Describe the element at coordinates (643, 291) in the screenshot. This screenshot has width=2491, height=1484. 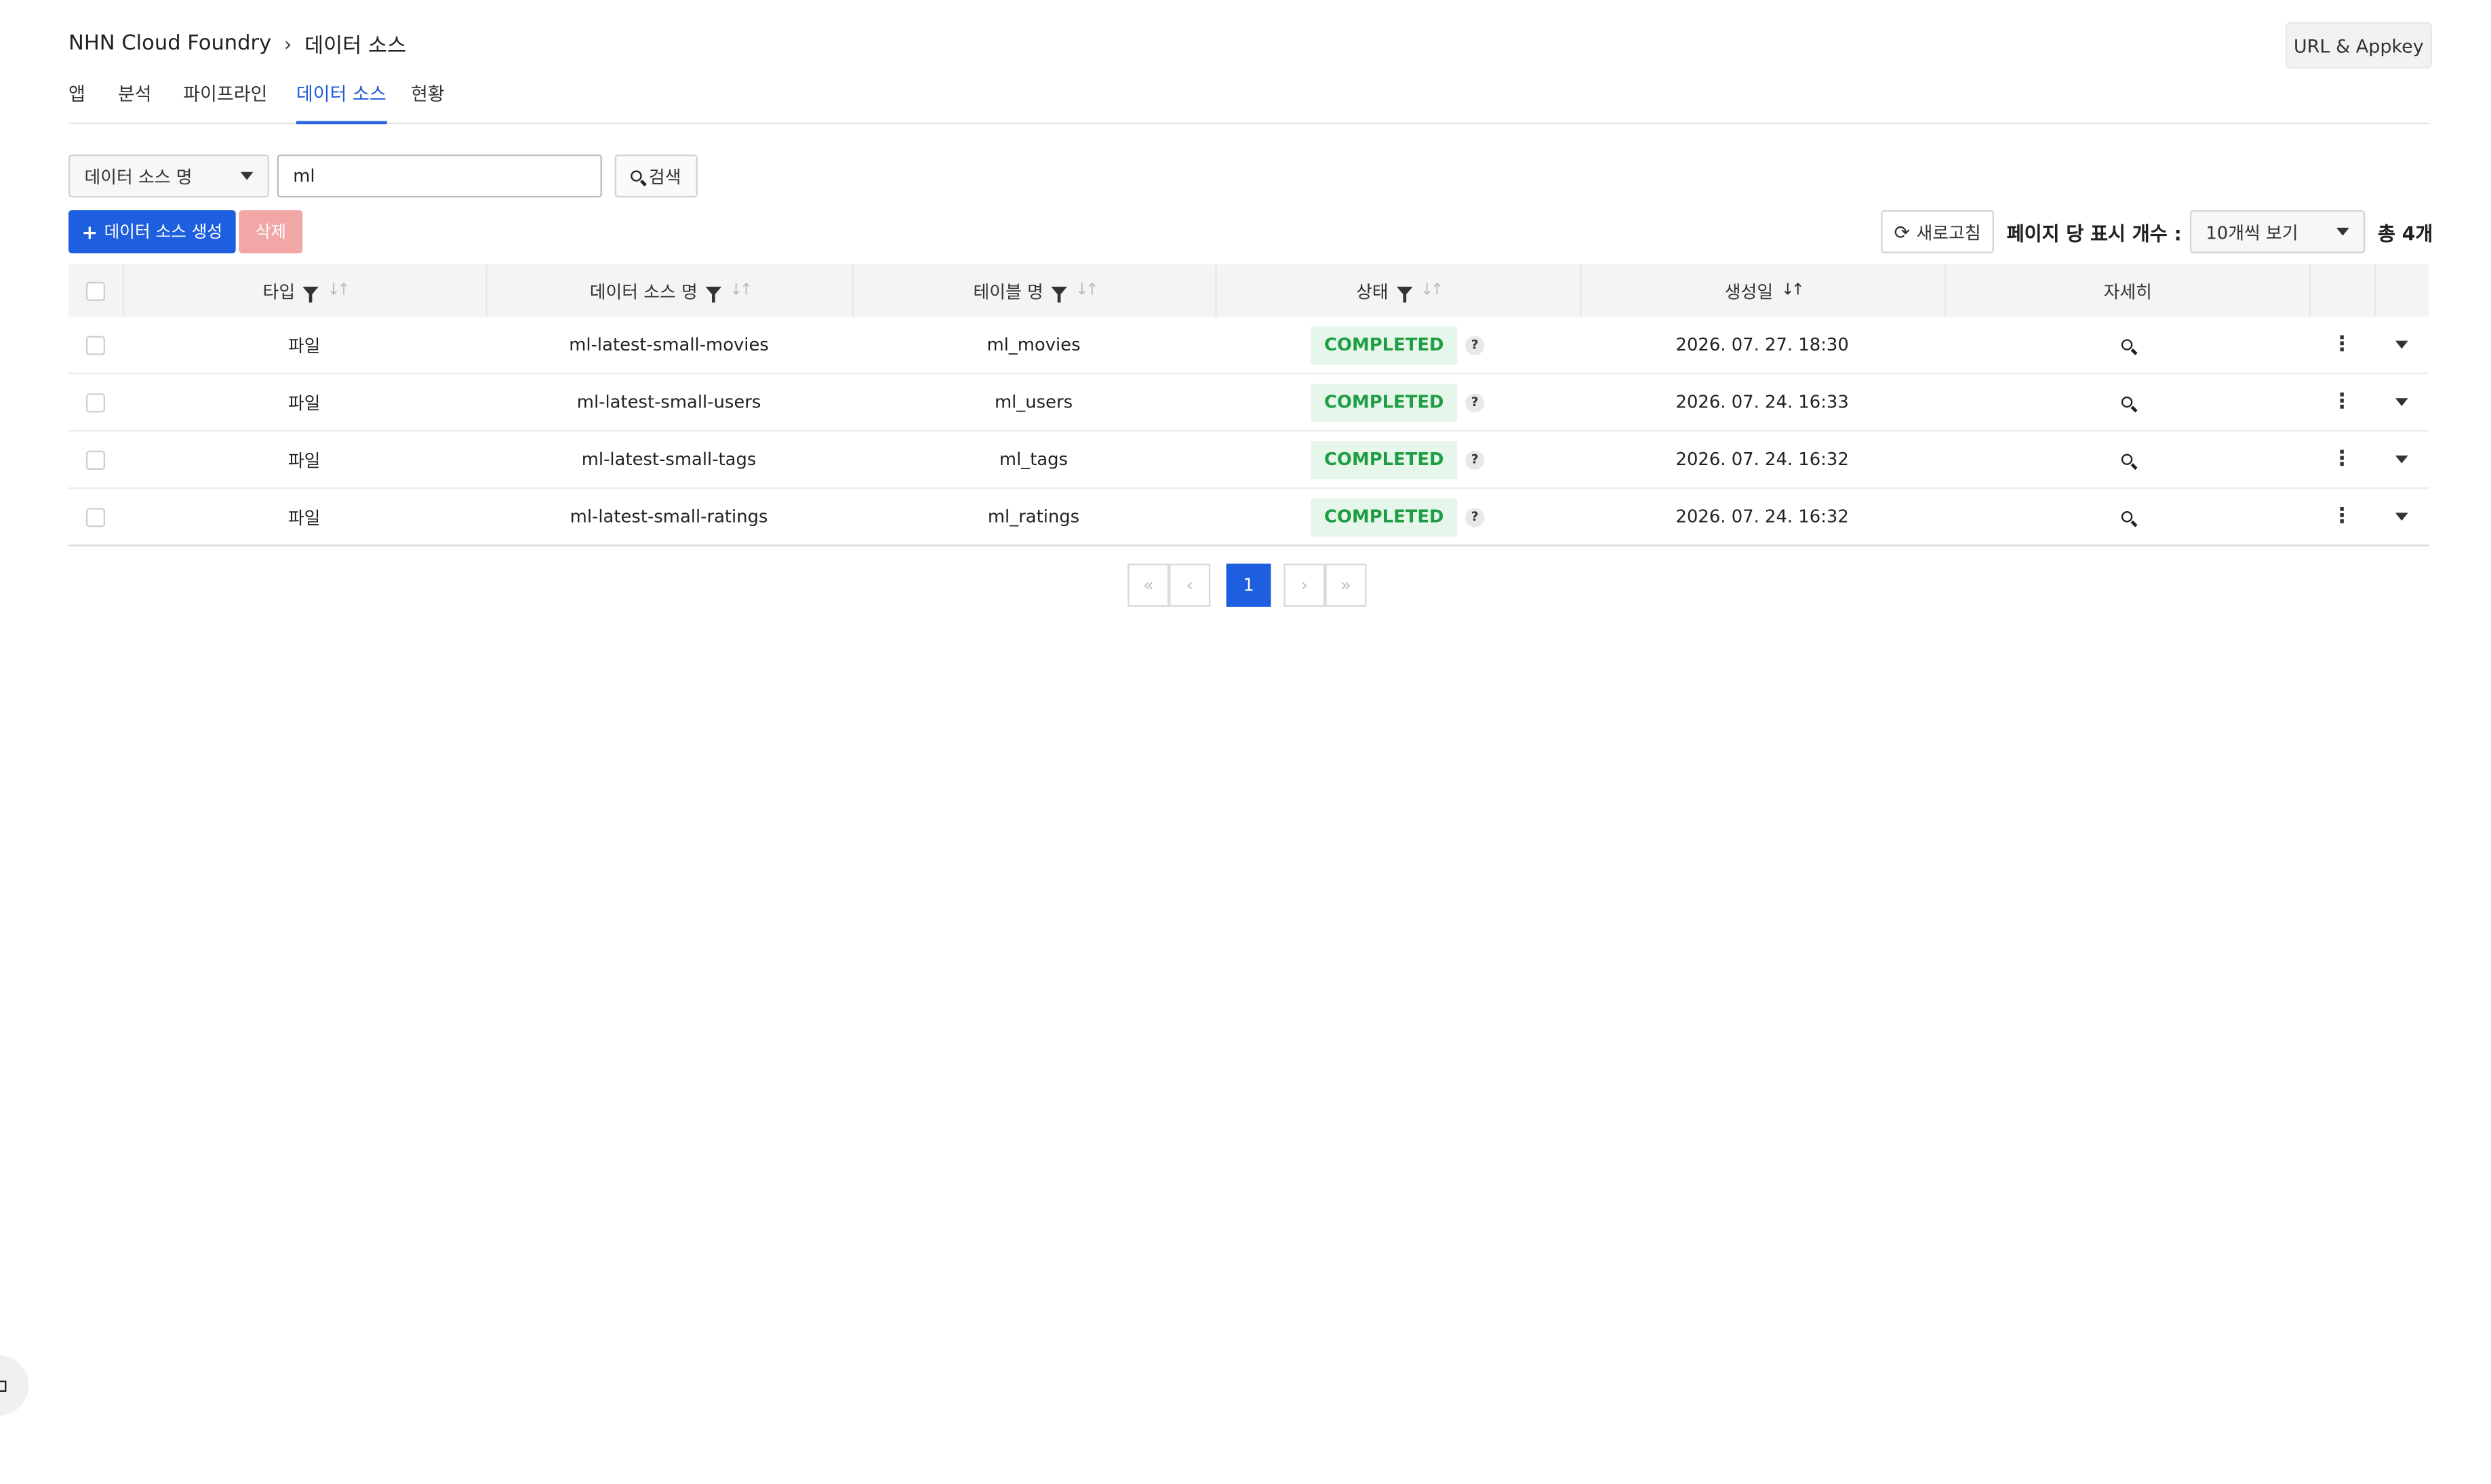
I see `header-name-label: 데이터 소스 명` at that location.